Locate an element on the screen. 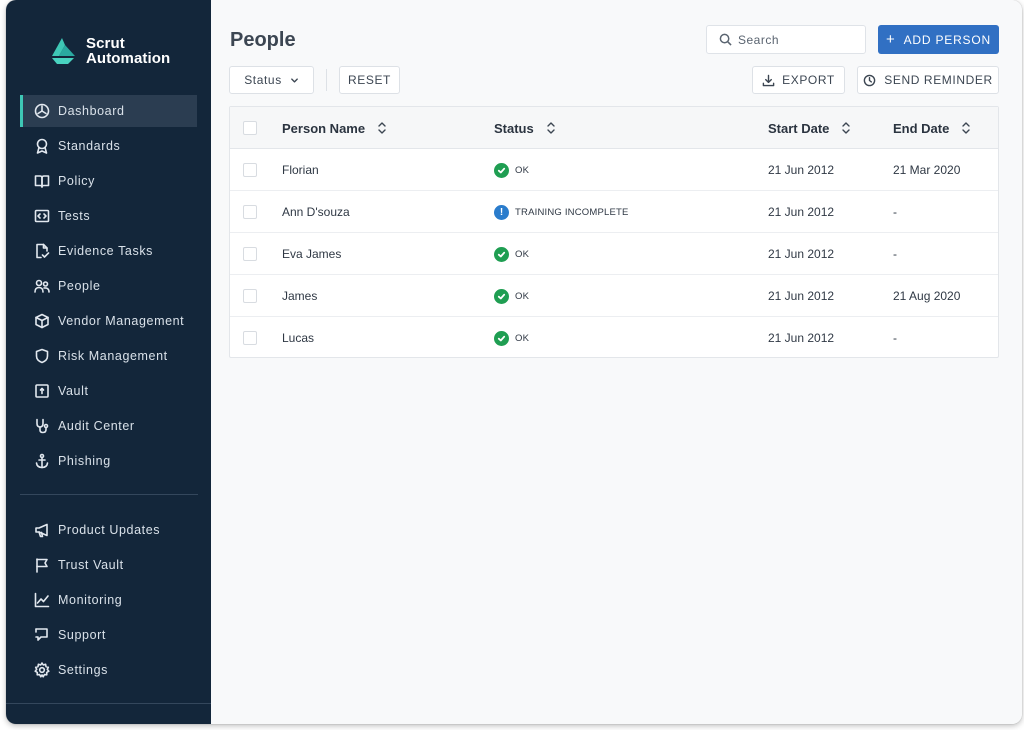  book-icon is located at coordinates (42, 181).